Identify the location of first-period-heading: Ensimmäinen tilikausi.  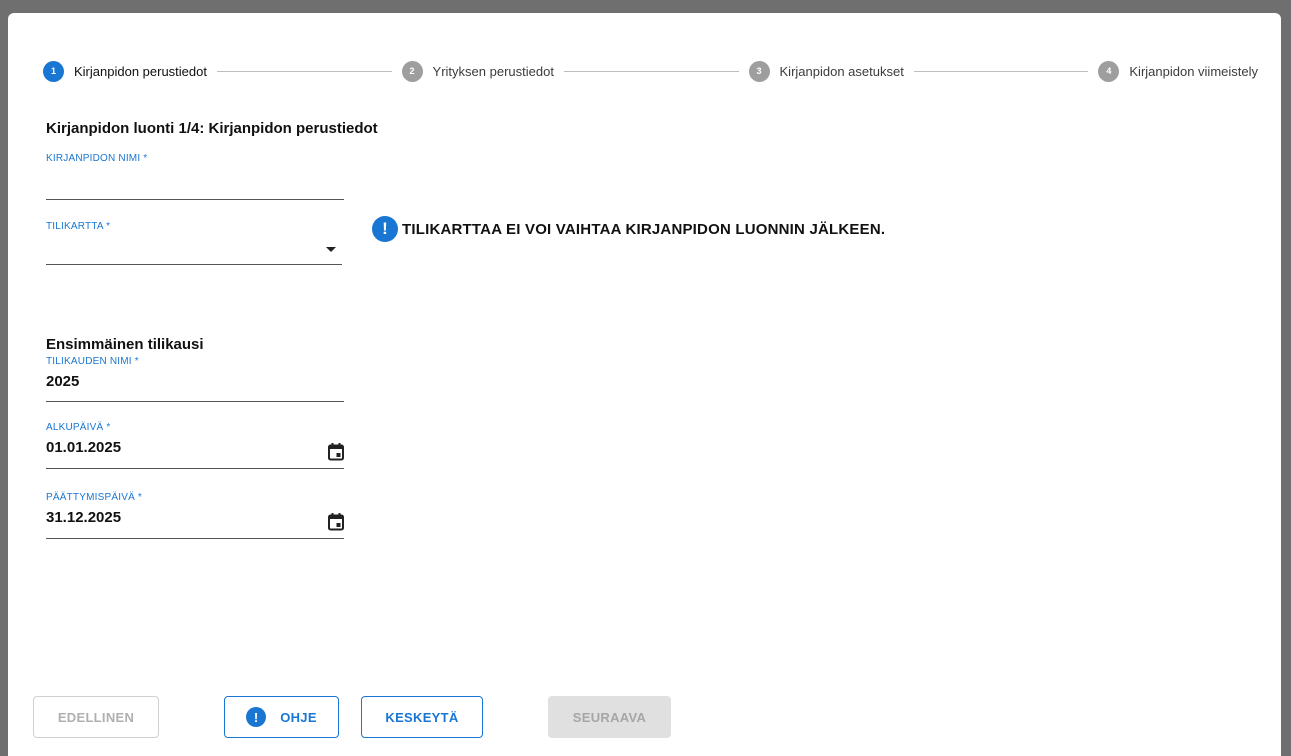
(125, 344).